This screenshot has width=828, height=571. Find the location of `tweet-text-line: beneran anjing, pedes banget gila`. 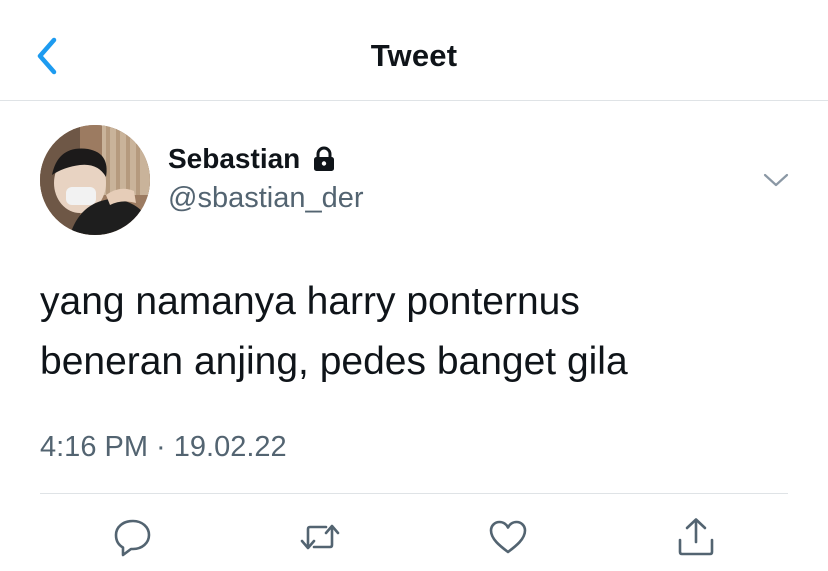

tweet-text-line: beneran anjing, pedes banget gila is located at coordinates (334, 361).